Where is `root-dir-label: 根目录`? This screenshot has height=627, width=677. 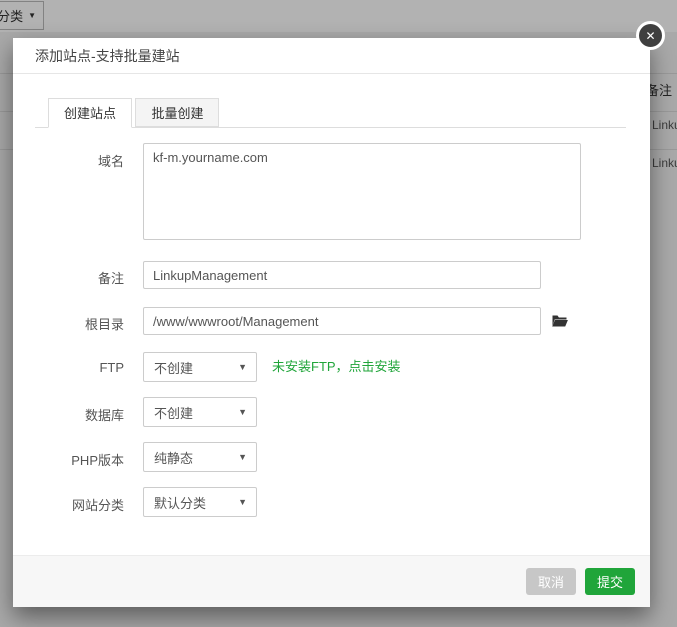
root-dir-label: 根目录 is located at coordinates (104, 324).